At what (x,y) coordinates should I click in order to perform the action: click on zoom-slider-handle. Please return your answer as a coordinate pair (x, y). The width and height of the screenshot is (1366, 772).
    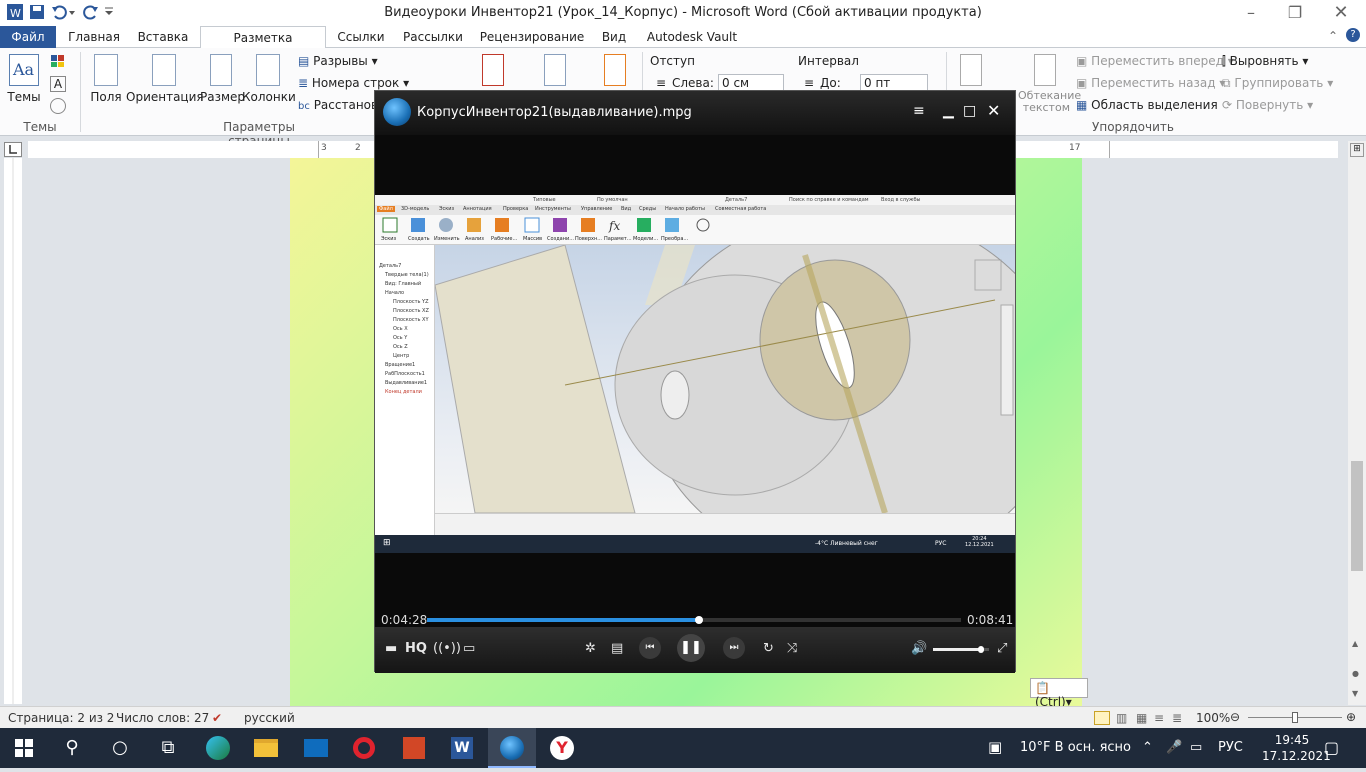
    Looking at the image, I should click on (1295, 717).